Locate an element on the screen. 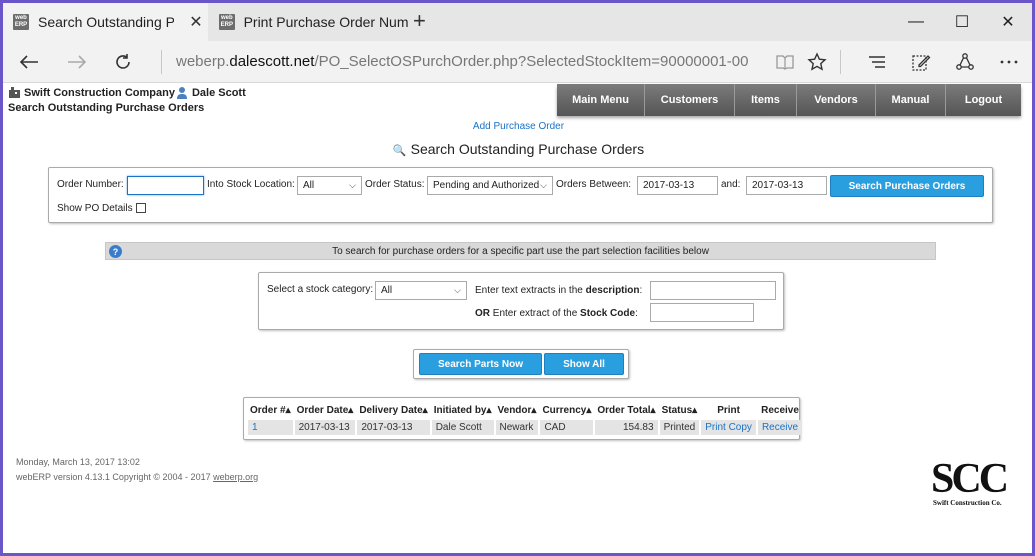  tab-search-outstanding: web ERP Search Outstanding Pur ✕ is located at coordinates (105, 22).